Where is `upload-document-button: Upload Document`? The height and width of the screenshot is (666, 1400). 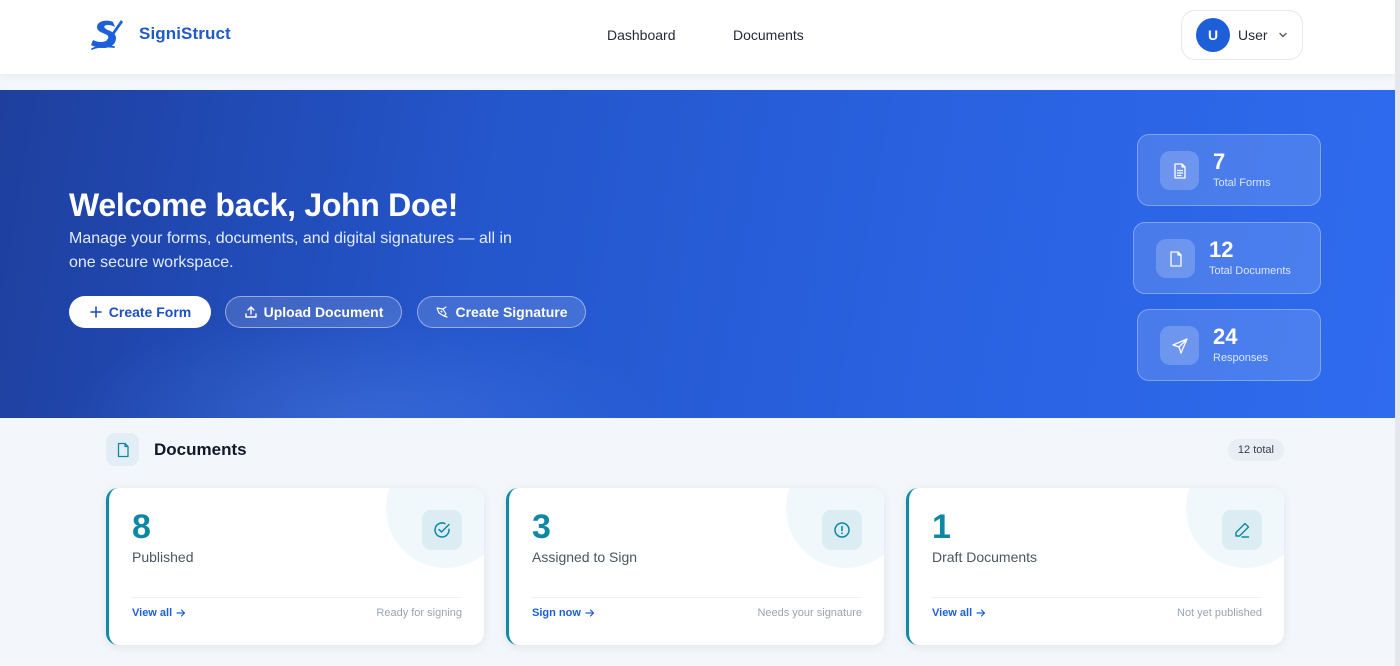
upload-document-button: Upload Document is located at coordinates (313, 312).